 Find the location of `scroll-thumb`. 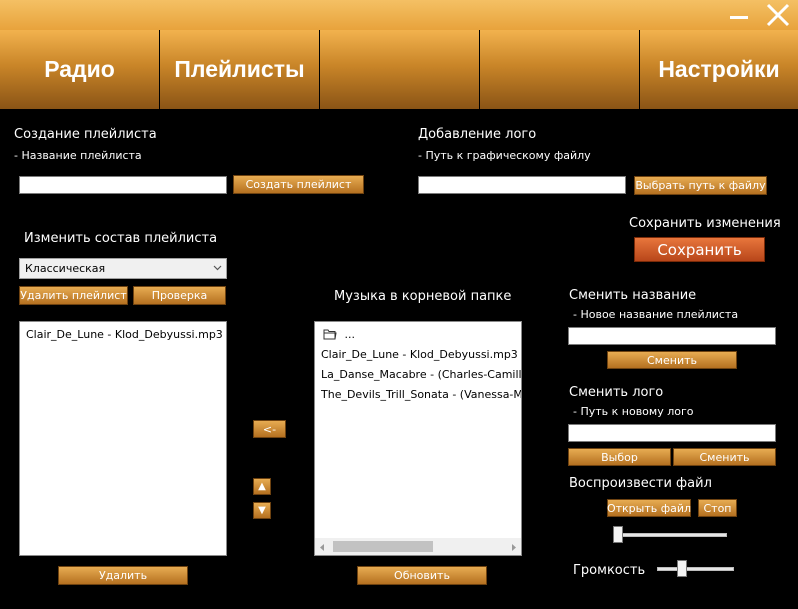

scroll-thumb is located at coordinates (383, 546).